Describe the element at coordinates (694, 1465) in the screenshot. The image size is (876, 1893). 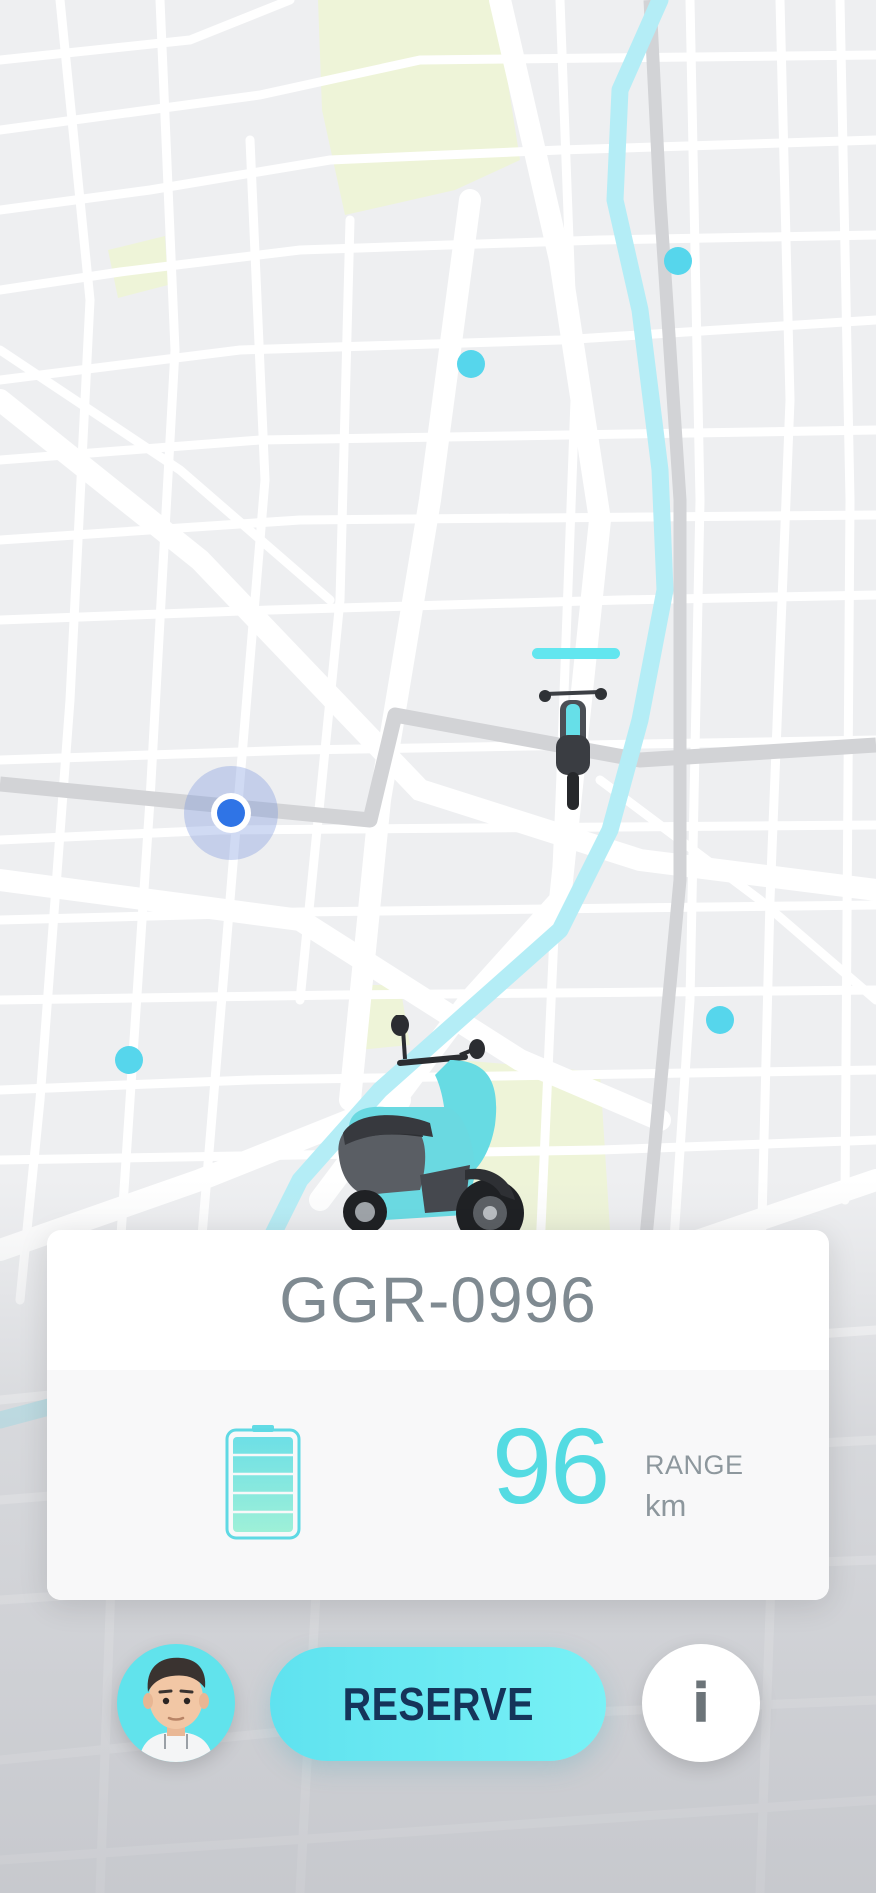
I see `range-label: RANGE` at that location.